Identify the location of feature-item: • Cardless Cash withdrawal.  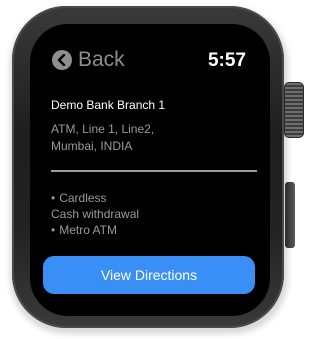
(146, 206).